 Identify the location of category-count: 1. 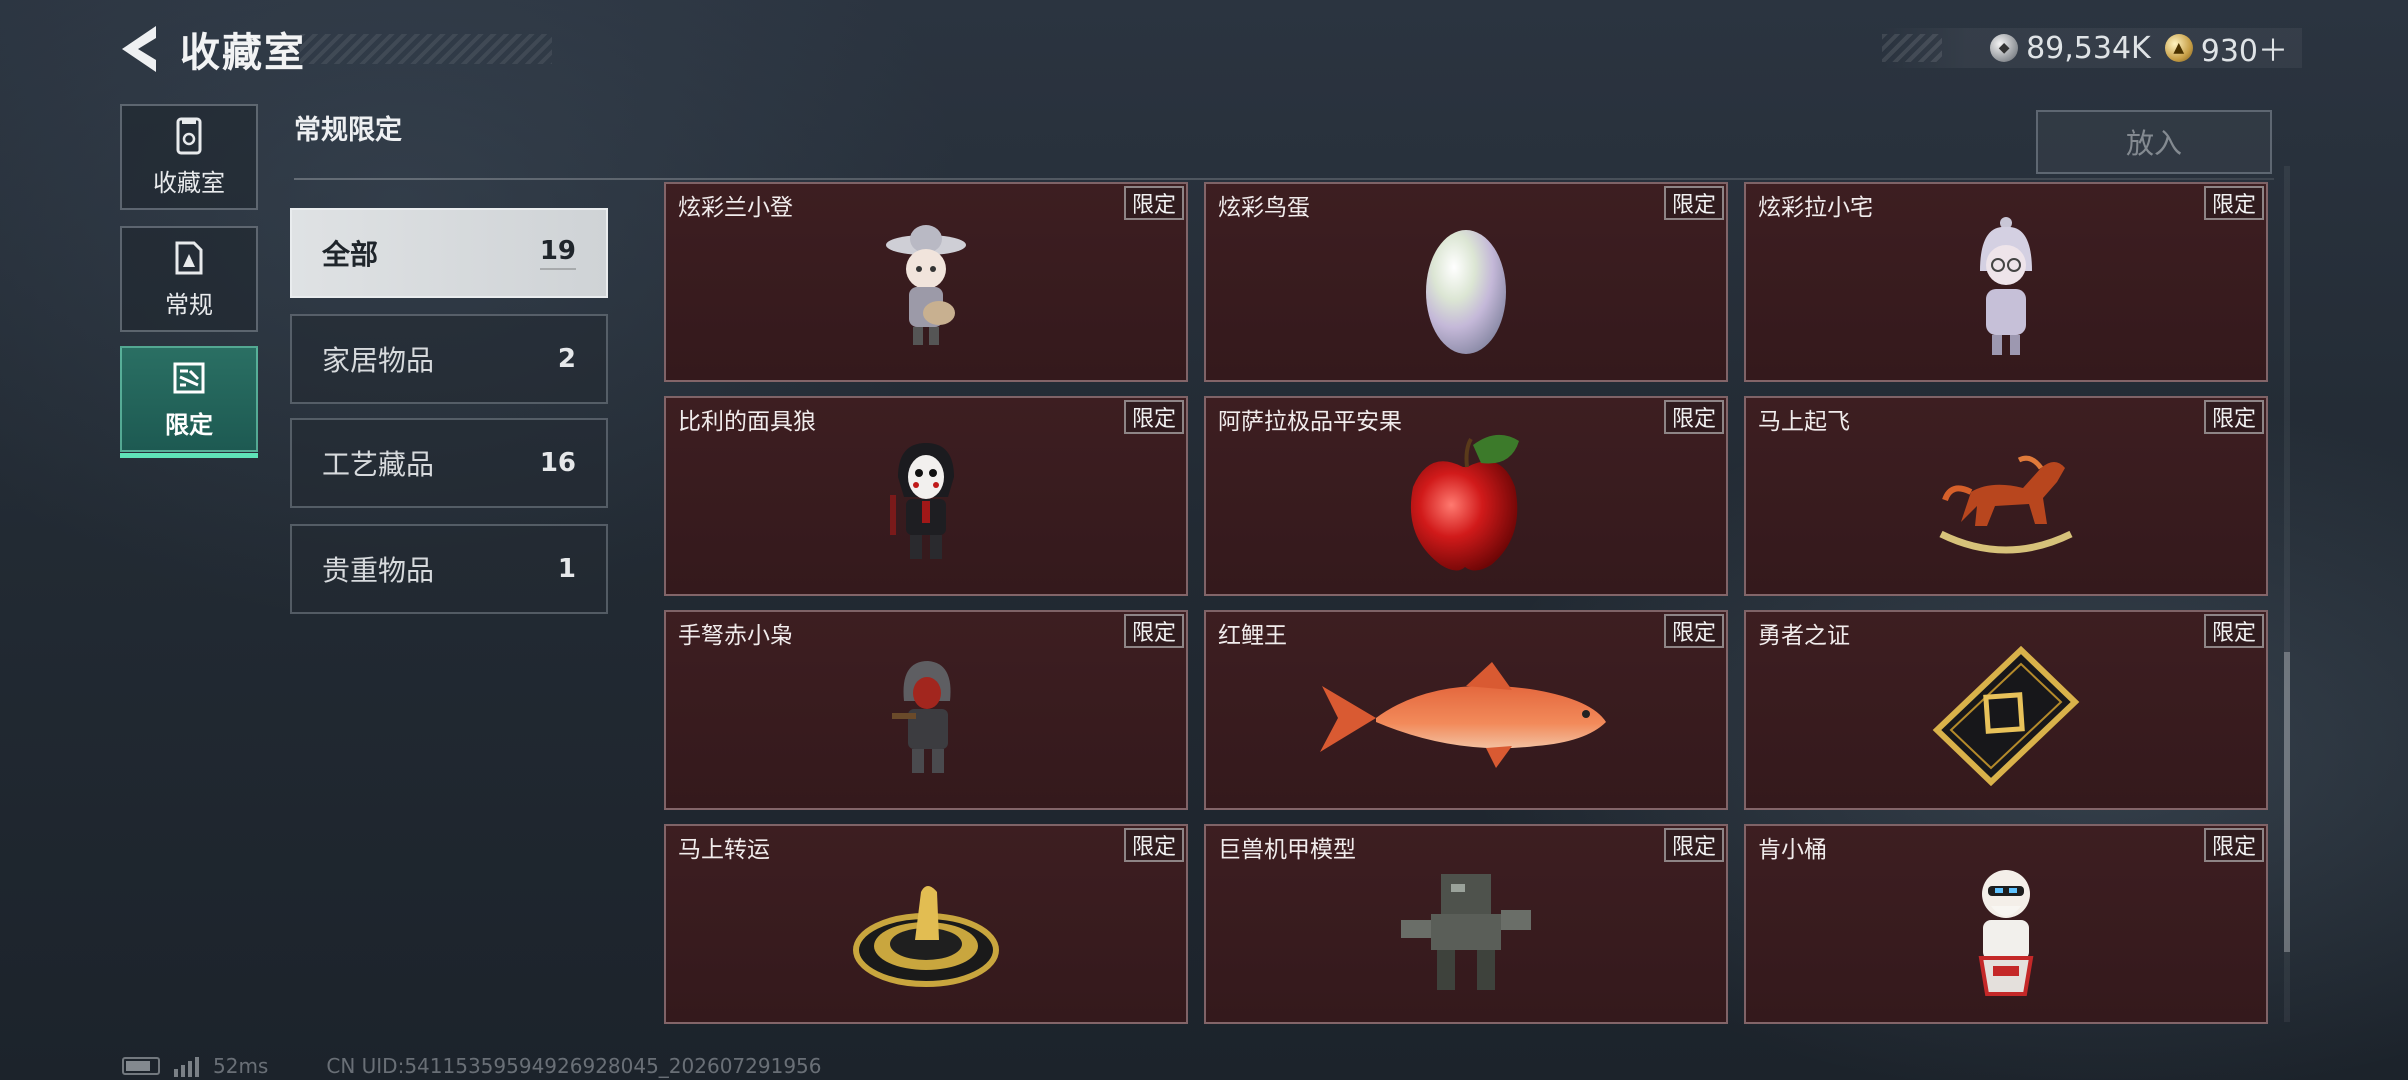
(566, 569).